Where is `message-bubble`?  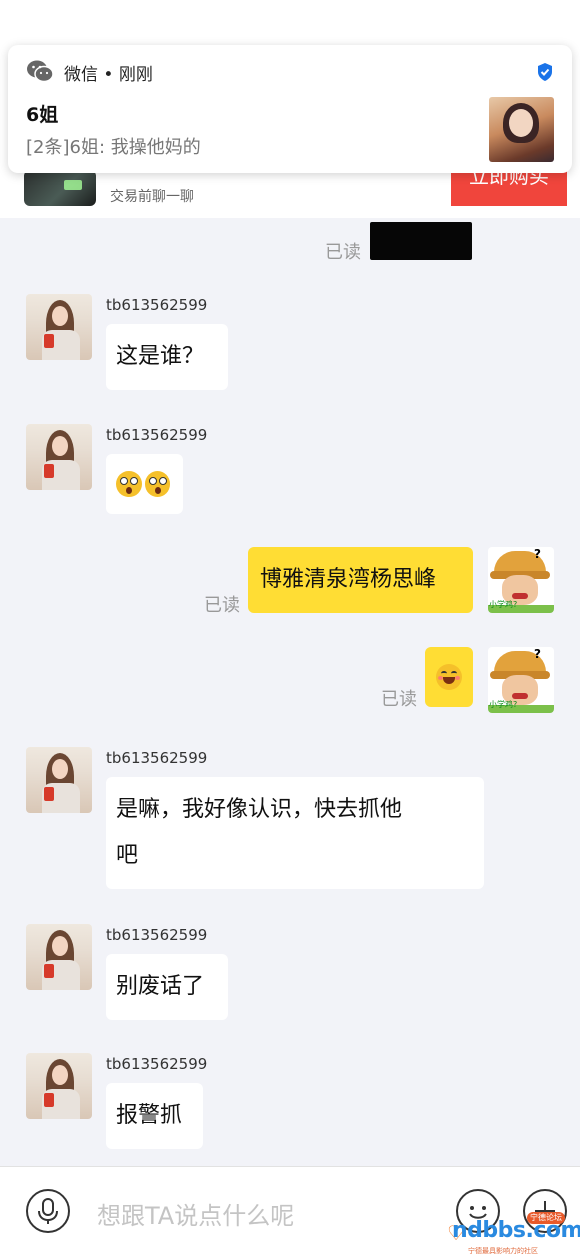 message-bubble is located at coordinates (144, 484).